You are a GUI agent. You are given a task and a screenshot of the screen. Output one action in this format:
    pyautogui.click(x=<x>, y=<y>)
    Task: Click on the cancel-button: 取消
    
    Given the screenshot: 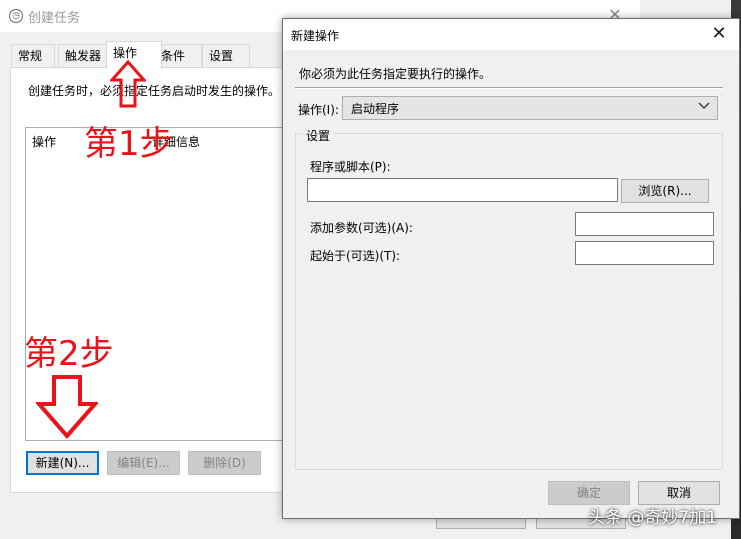 What is the action you would take?
    pyautogui.click(x=679, y=493)
    